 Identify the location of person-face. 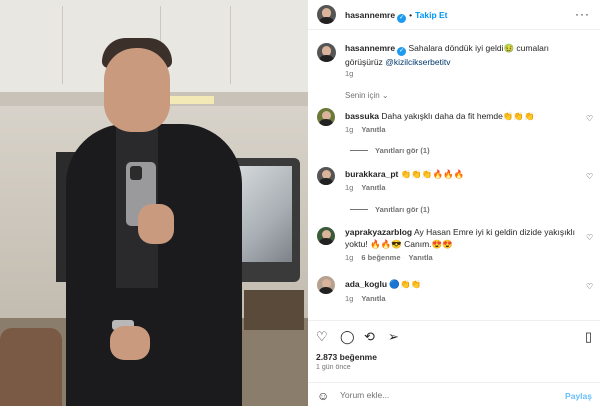
(137, 90).